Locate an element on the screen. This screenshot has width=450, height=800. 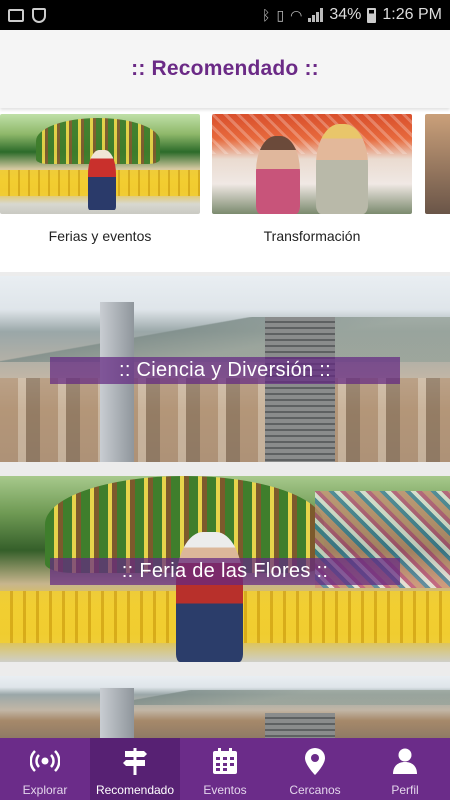
carousel-card-caption: Ferias y eventos is located at coordinates (100, 236).